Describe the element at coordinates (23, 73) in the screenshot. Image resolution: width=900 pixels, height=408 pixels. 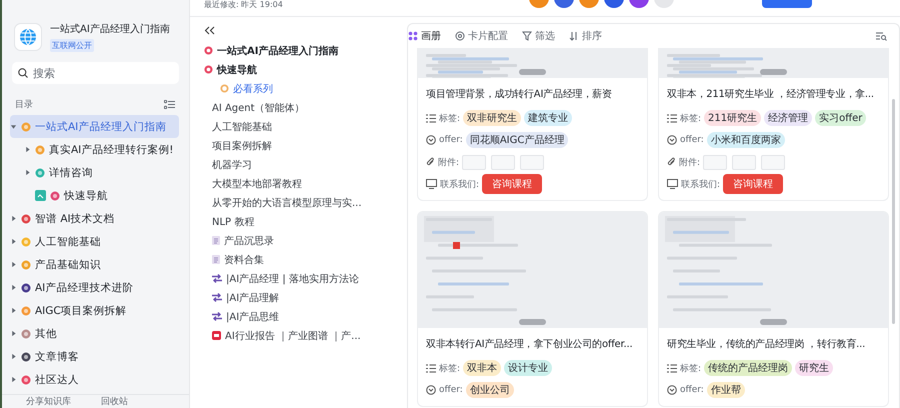
I see `search-icon` at that location.